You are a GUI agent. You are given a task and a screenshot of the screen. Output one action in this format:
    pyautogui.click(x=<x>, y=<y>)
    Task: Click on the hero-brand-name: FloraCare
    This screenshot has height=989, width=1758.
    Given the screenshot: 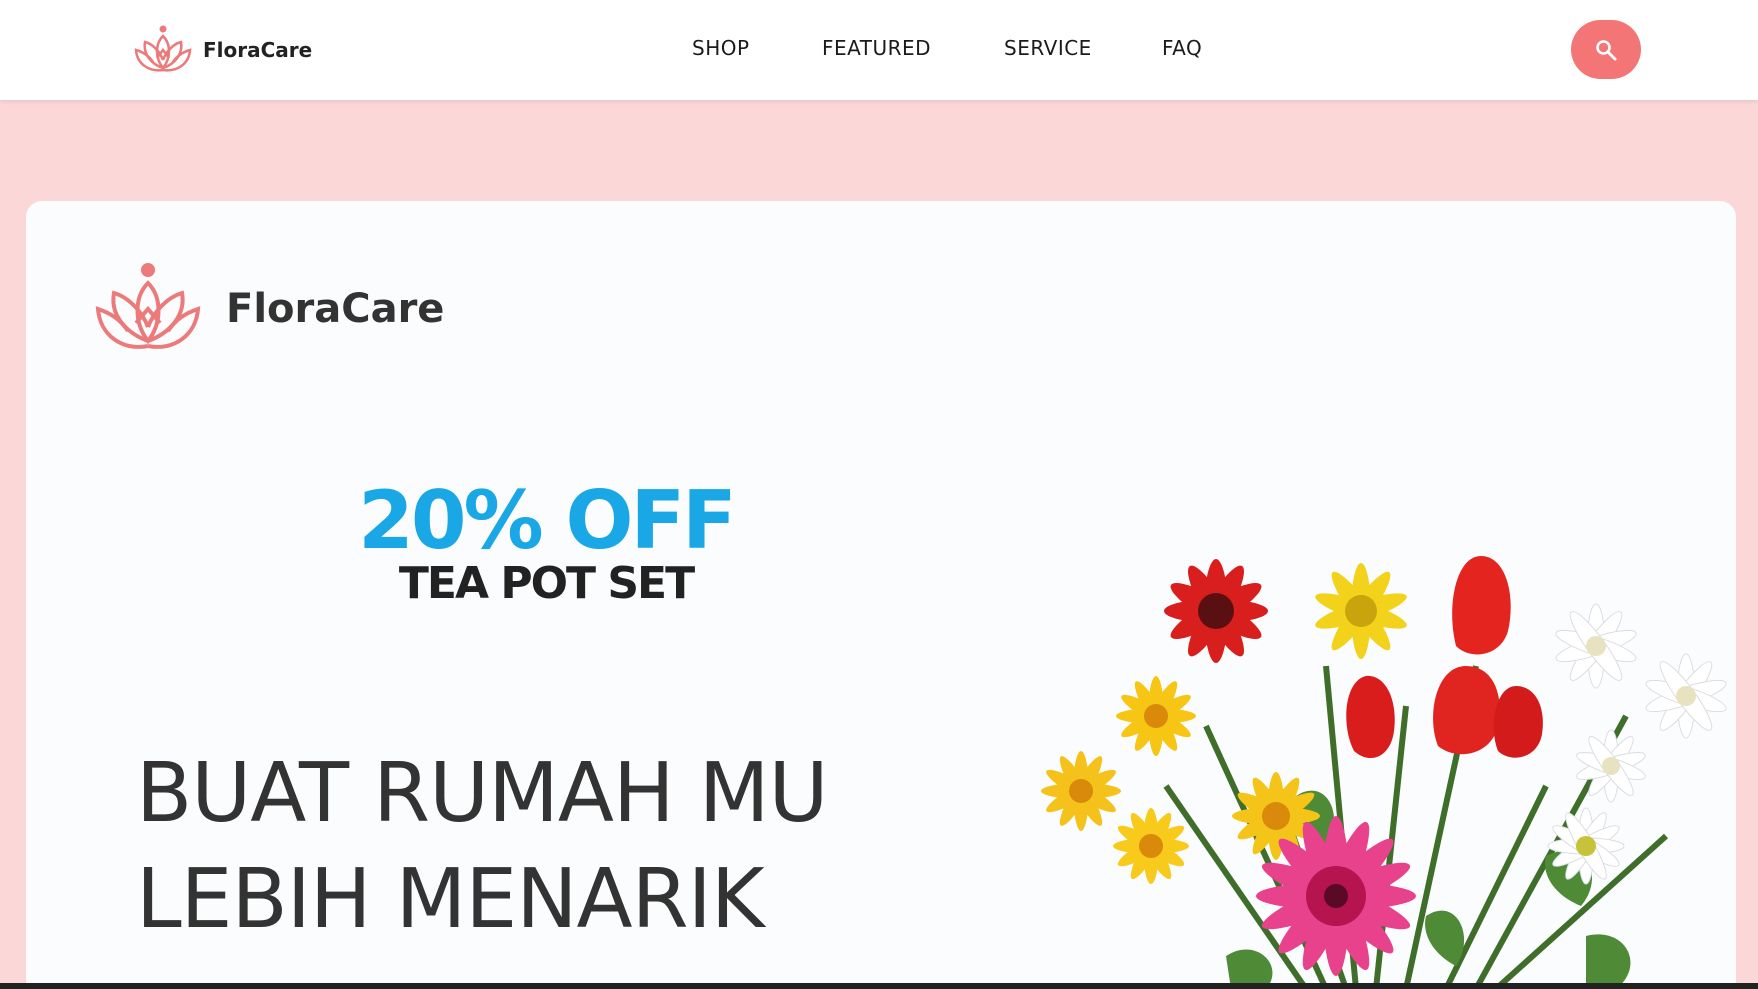 What is the action you would take?
    pyautogui.click(x=335, y=308)
    